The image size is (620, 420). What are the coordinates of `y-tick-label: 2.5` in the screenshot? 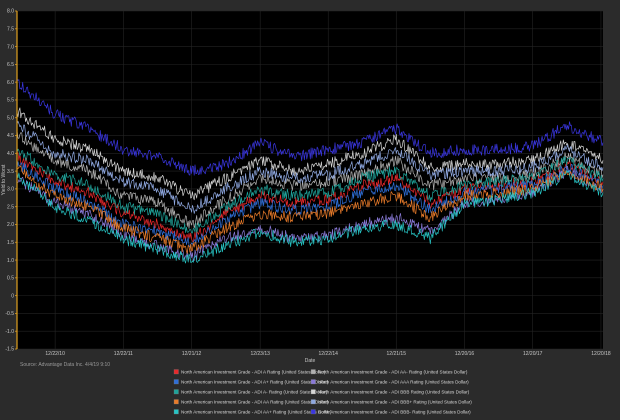 It's located at (10, 207).